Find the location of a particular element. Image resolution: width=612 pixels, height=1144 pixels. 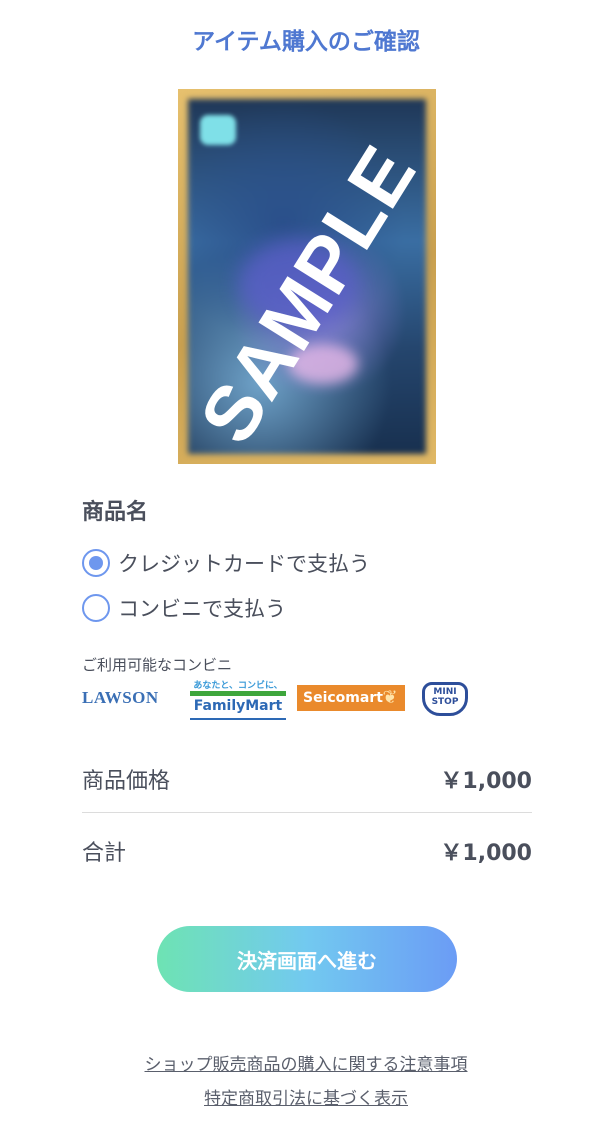

ministop-line2: STOP is located at coordinates (445, 702).